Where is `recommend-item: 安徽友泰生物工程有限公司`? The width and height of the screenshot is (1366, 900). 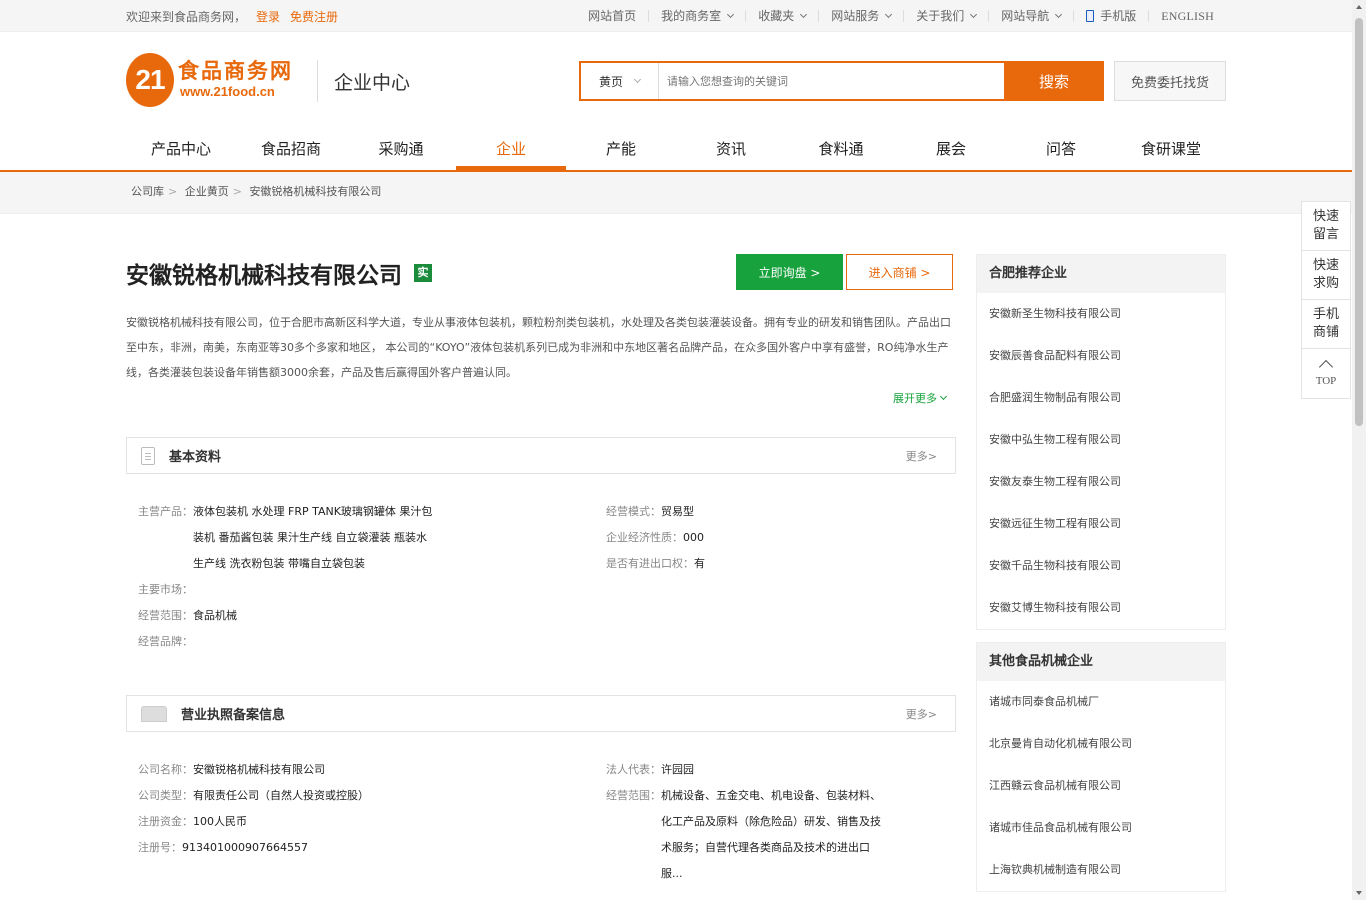 recommend-item: 安徽友泰生物工程有限公司 is located at coordinates (1101, 482).